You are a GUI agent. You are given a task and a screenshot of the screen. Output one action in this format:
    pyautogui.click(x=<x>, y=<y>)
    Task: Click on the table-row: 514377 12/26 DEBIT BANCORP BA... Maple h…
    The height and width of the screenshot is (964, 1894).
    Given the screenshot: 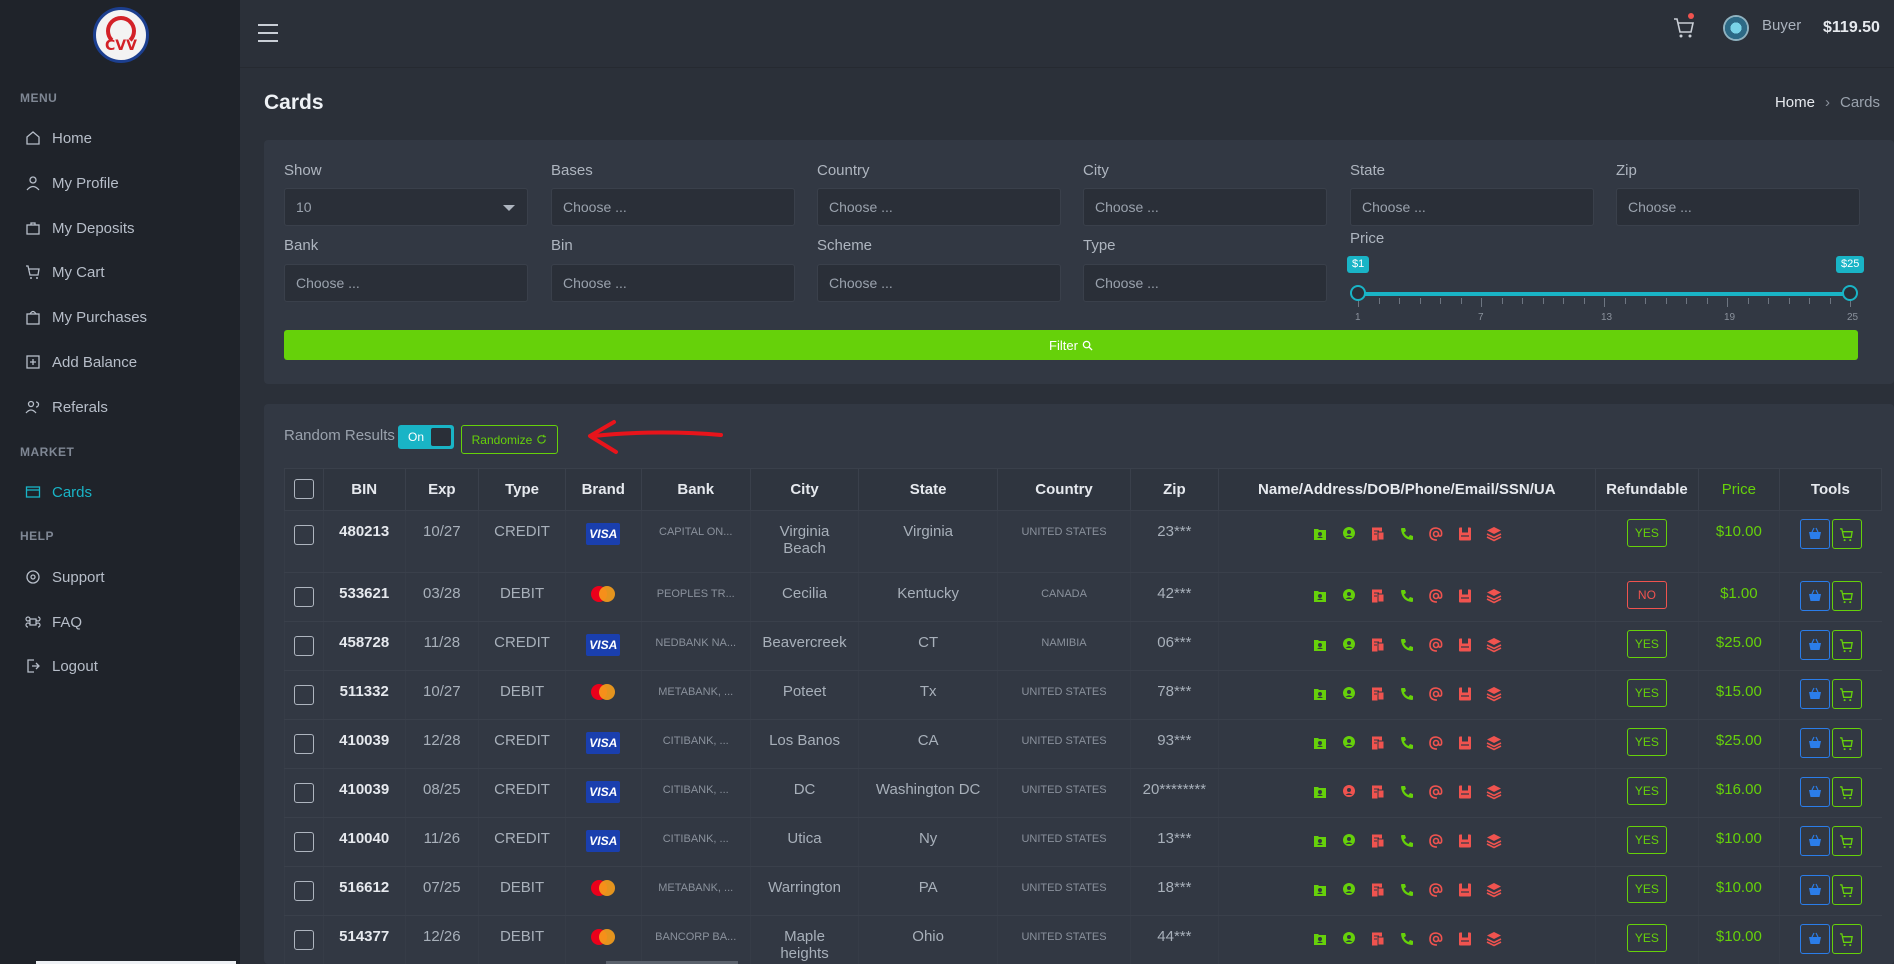 What is the action you would take?
    pyautogui.click(x=1083, y=939)
    